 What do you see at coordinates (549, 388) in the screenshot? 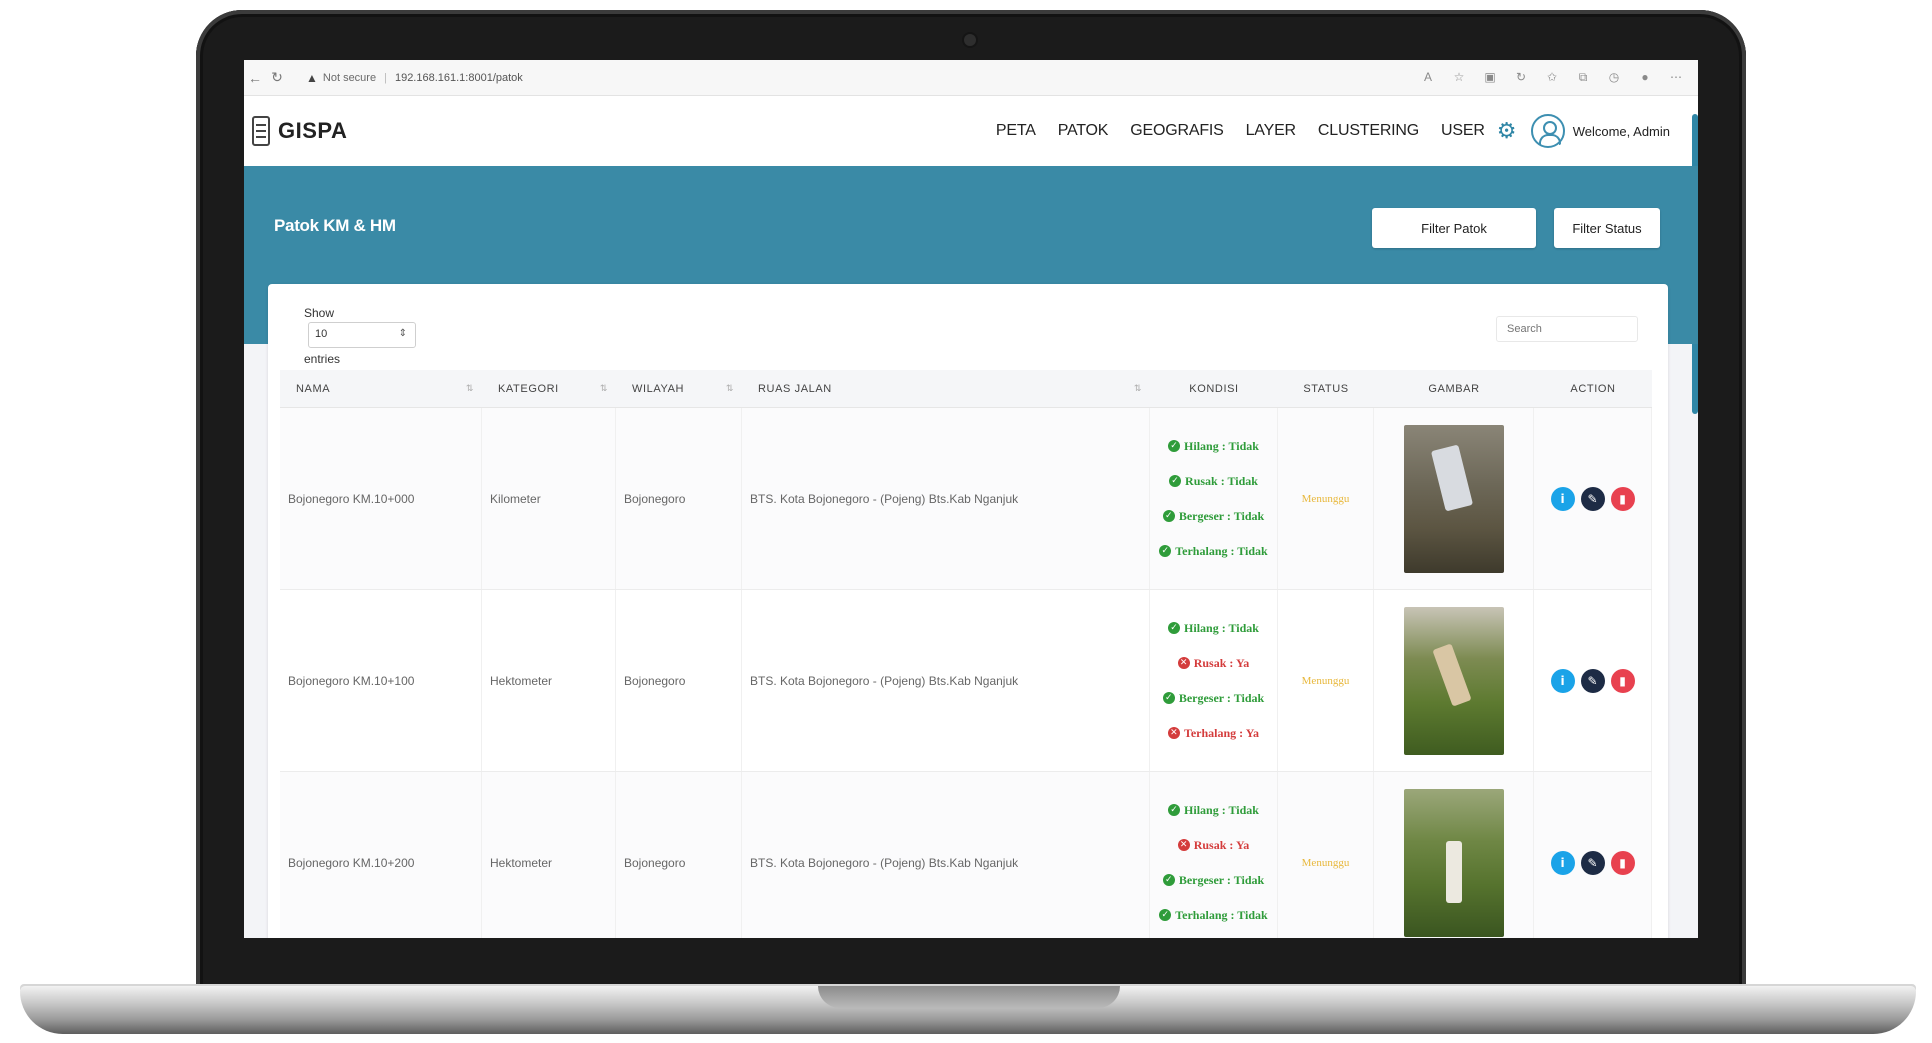
I see `column-header-kategori: KATEGORI ⇅` at bounding box center [549, 388].